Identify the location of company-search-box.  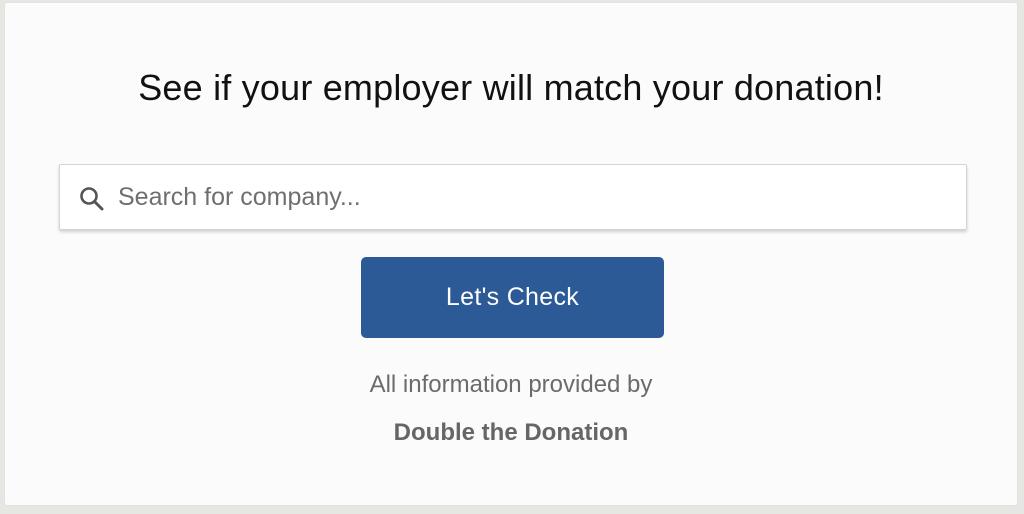
(513, 197).